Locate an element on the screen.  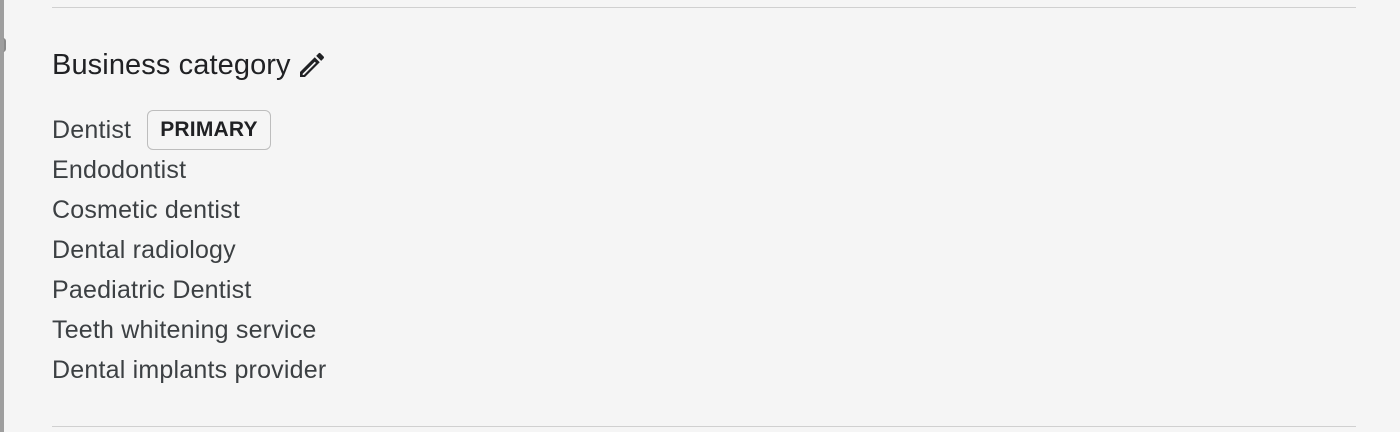
left-edge-handle is located at coordinates (3, 45).